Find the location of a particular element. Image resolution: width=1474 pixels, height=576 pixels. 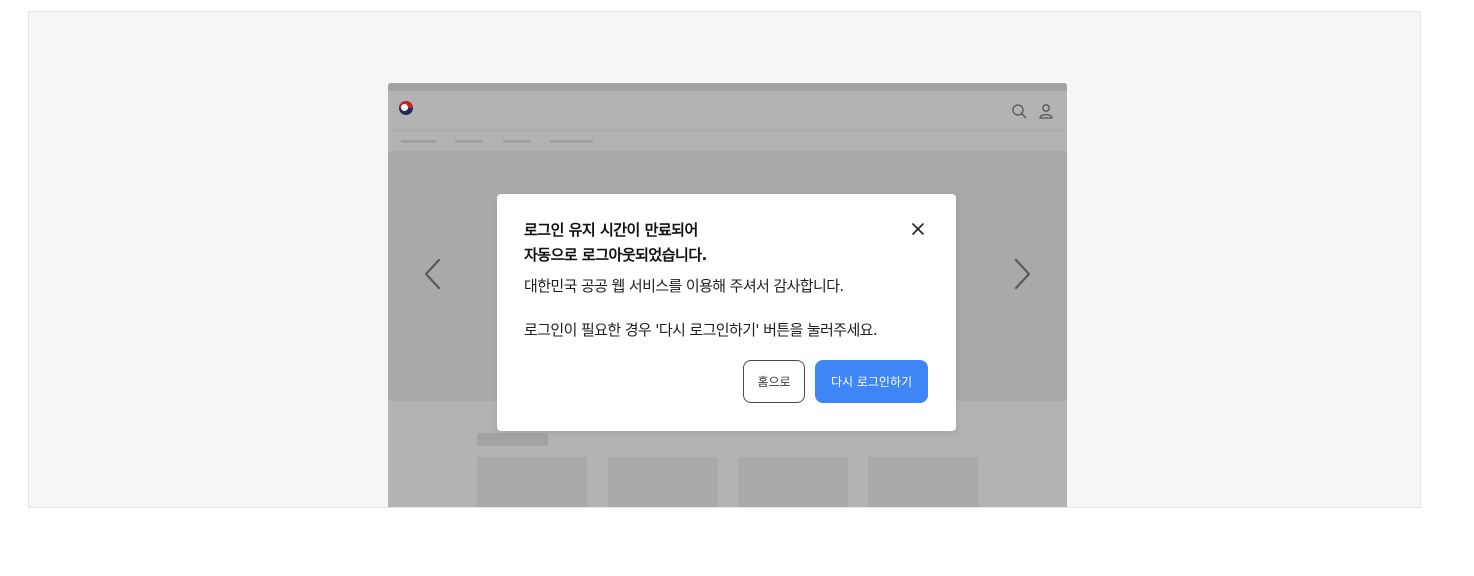

dialog-title: 로그인 유지 시간이 만료되어 자동으로 로그아웃되었습니다. is located at coordinates (704, 243).